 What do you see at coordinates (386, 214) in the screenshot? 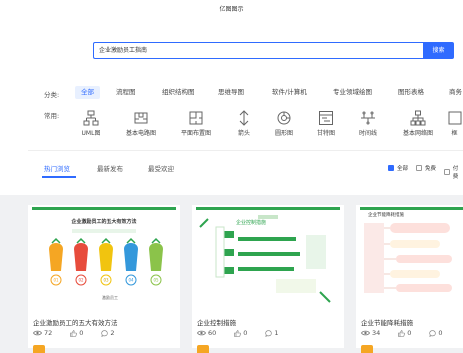
I see `thumb-heading: 企业节能降耗措施` at bounding box center [386, 214].